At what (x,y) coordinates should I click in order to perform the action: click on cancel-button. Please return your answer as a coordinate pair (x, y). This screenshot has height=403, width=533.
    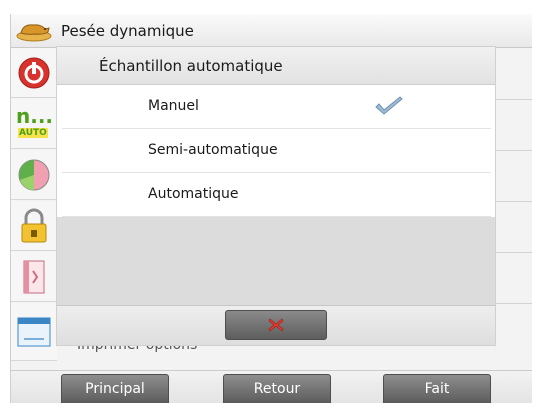
    Looking at the image, I should click on (276, 325).